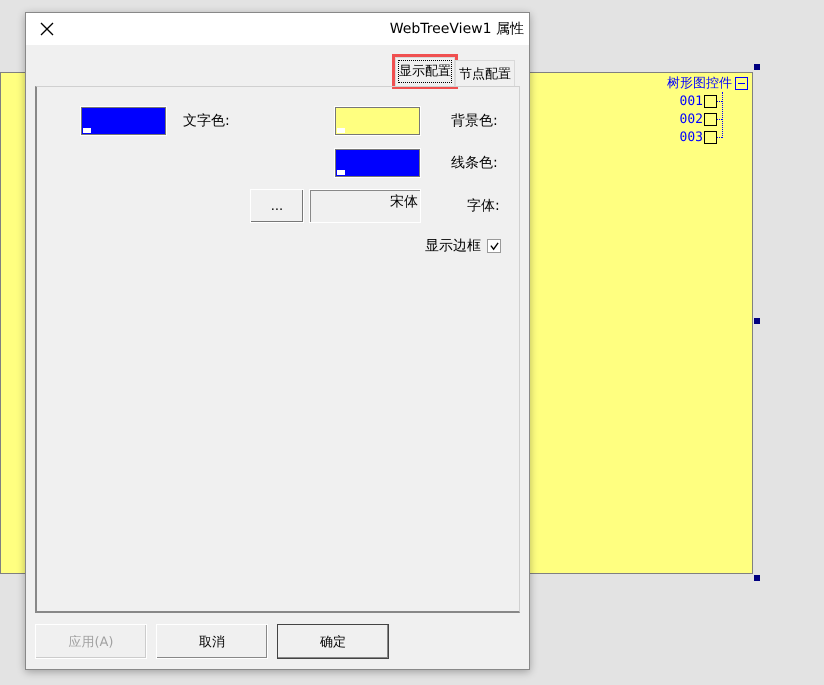  I want to click on tab: 节点配置, so click(485, 73).